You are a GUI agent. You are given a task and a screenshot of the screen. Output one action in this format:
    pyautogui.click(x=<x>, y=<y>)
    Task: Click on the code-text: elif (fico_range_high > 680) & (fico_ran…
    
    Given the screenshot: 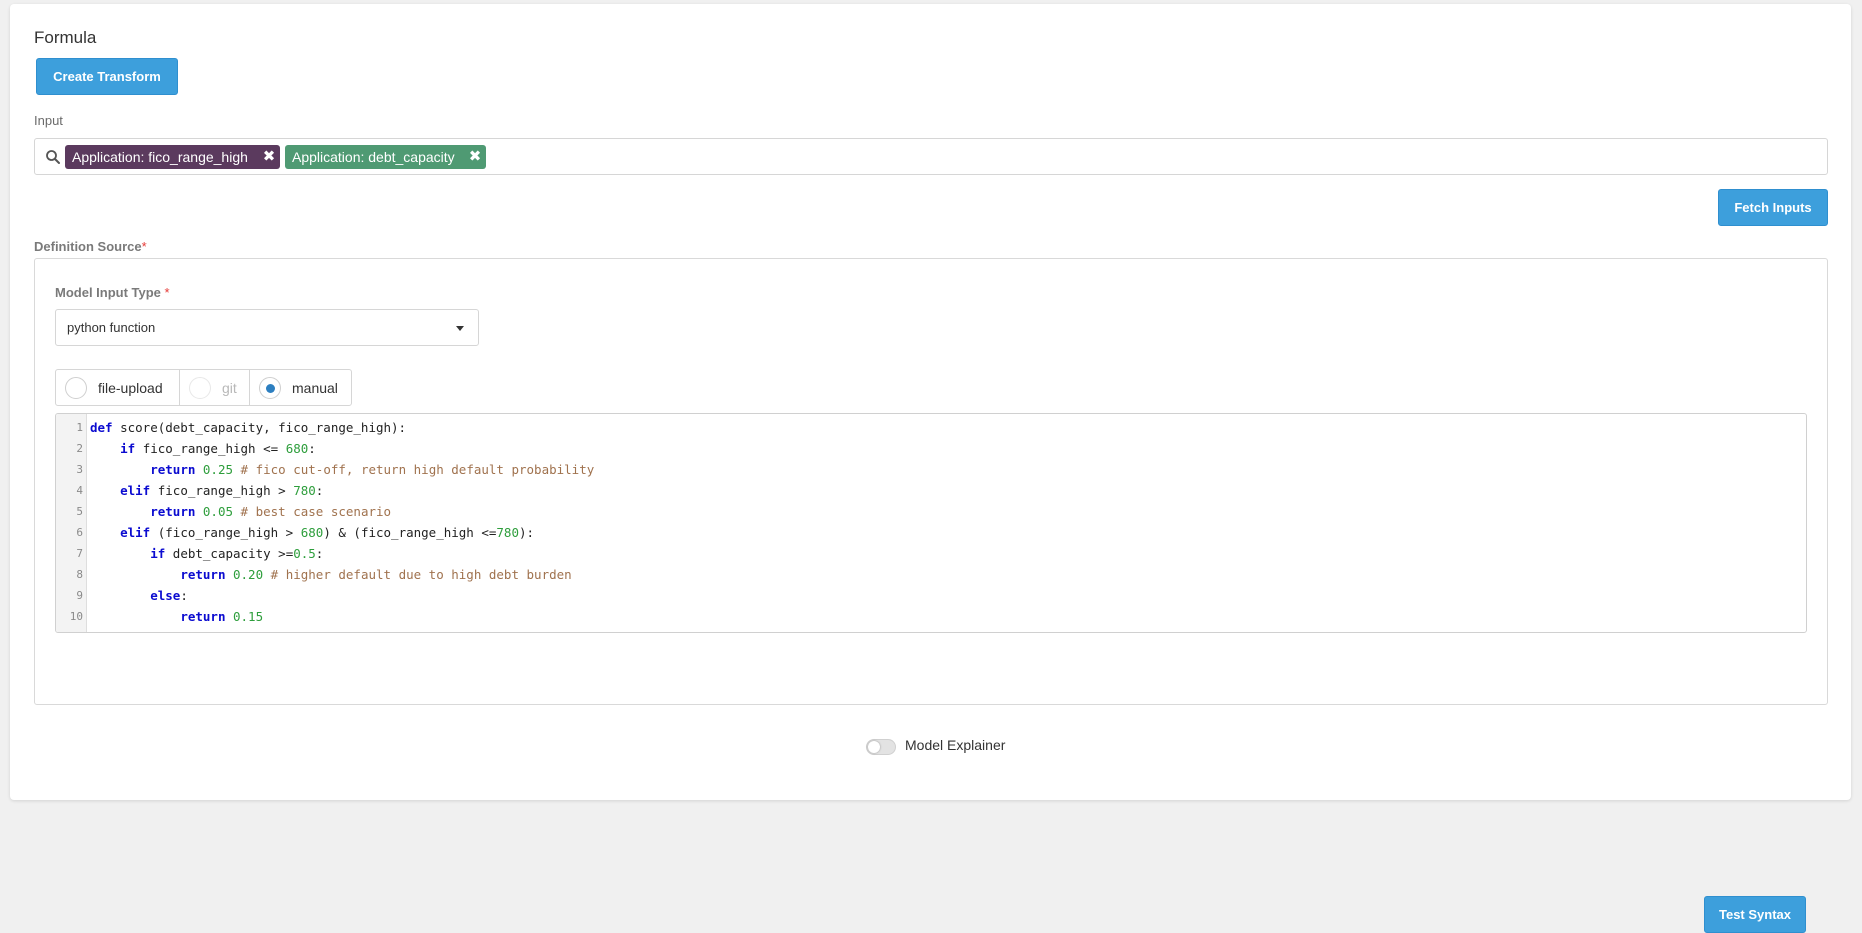 What is the action you would take?
    pyautogui.click(x=327, y=532)
    